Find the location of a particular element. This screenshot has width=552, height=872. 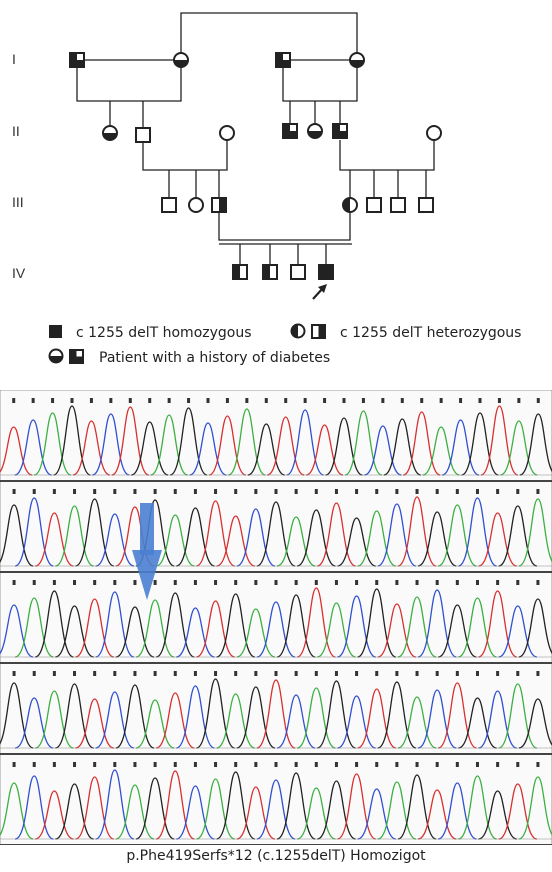

ind-i3-male-diabetes is located at coordinates (283, 60).